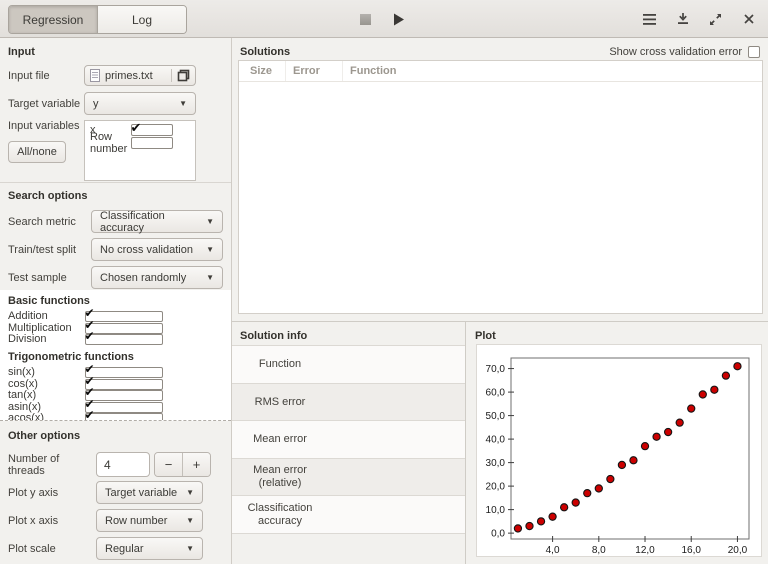 The image size is (768, 564). I want to click on function-item: acos(x), so click(115, 415).